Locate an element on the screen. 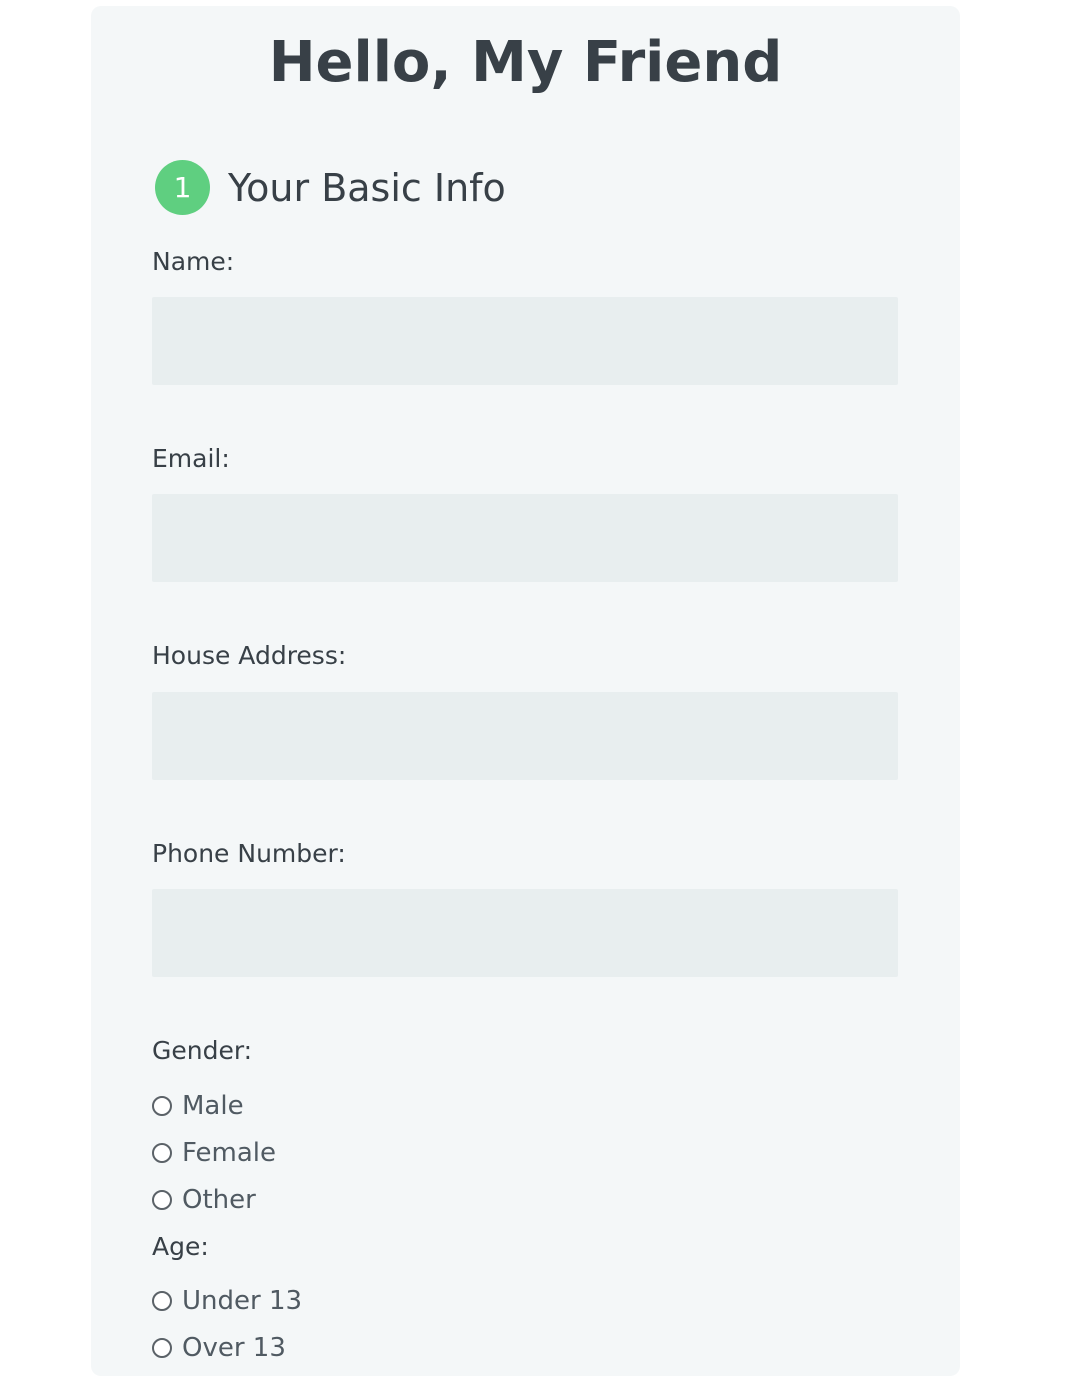  gender-option-other: Other is located at coordinates (204, 1200).